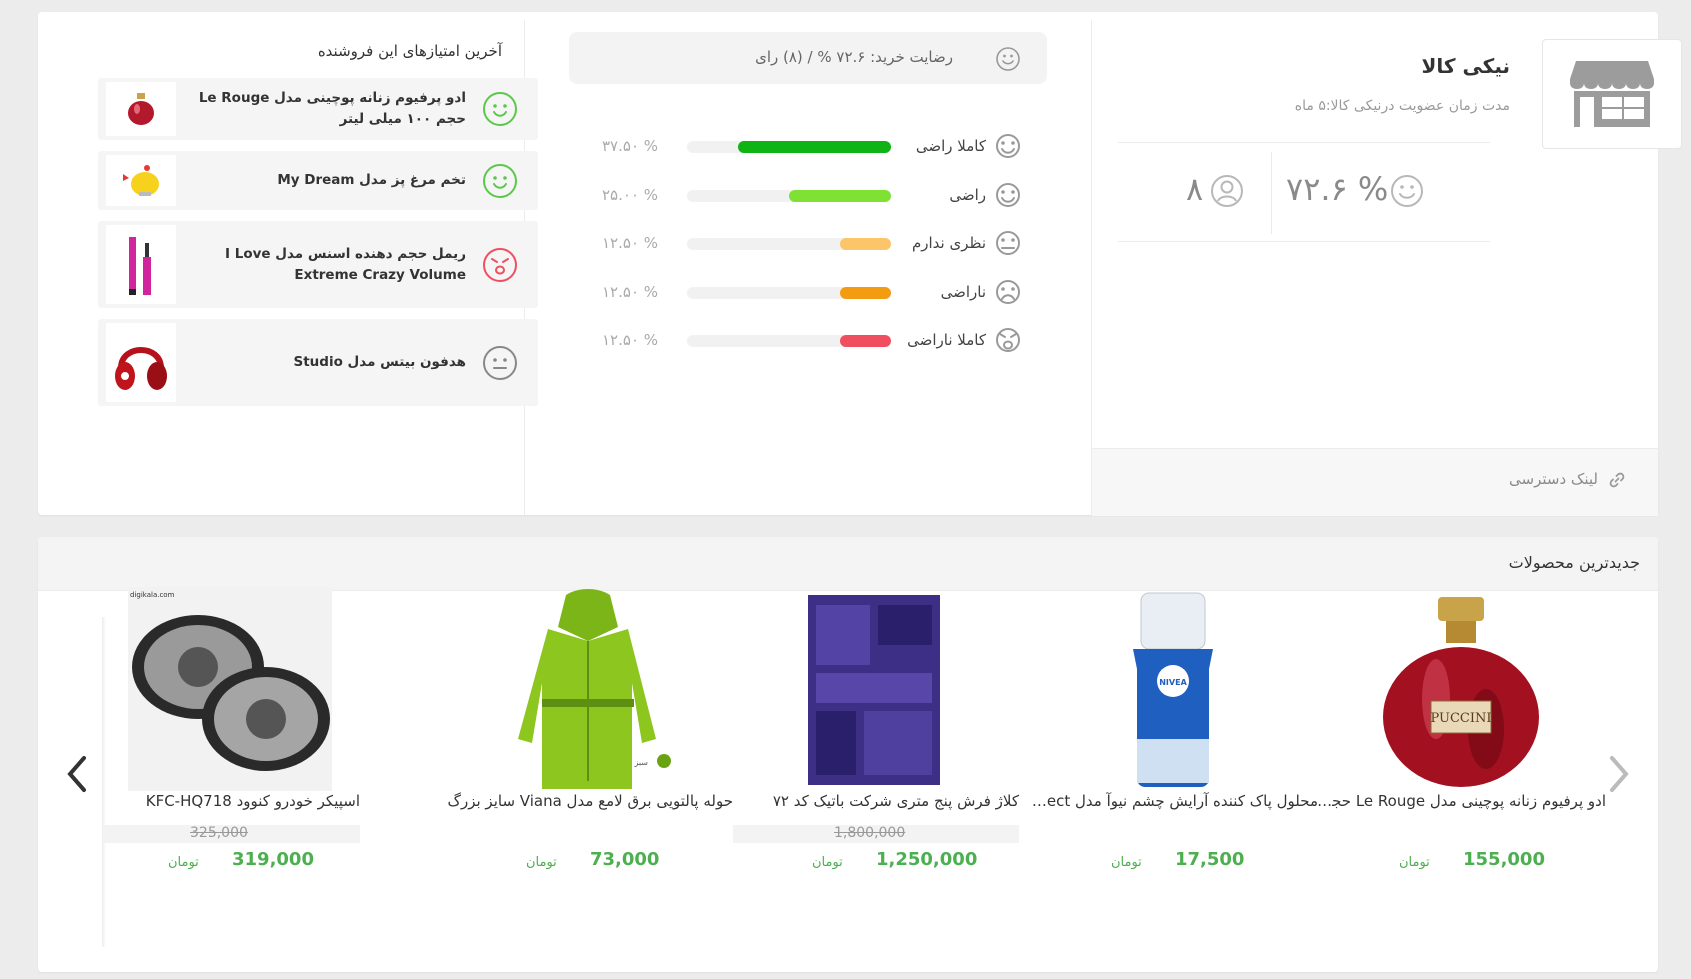 This screenshot has height=979, width=1691. I want to click on car-speaker-image: digikala.com, so click(230, 689).